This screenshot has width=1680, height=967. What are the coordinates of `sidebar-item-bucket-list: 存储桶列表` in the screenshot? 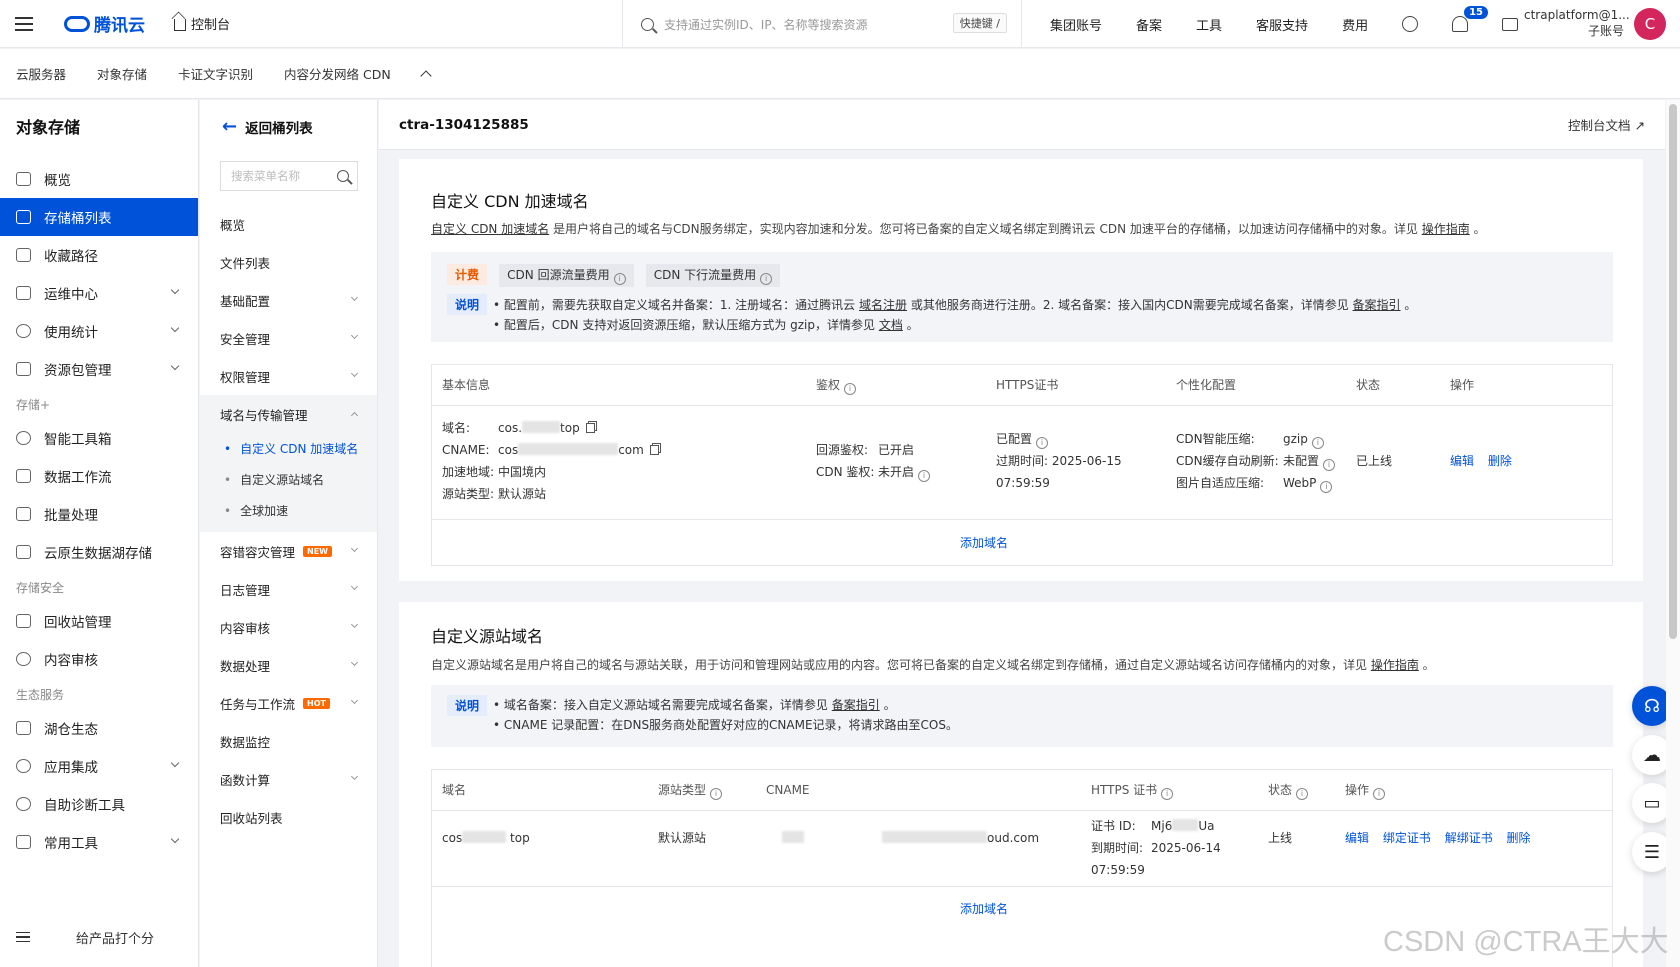 It's located at (99, 217).